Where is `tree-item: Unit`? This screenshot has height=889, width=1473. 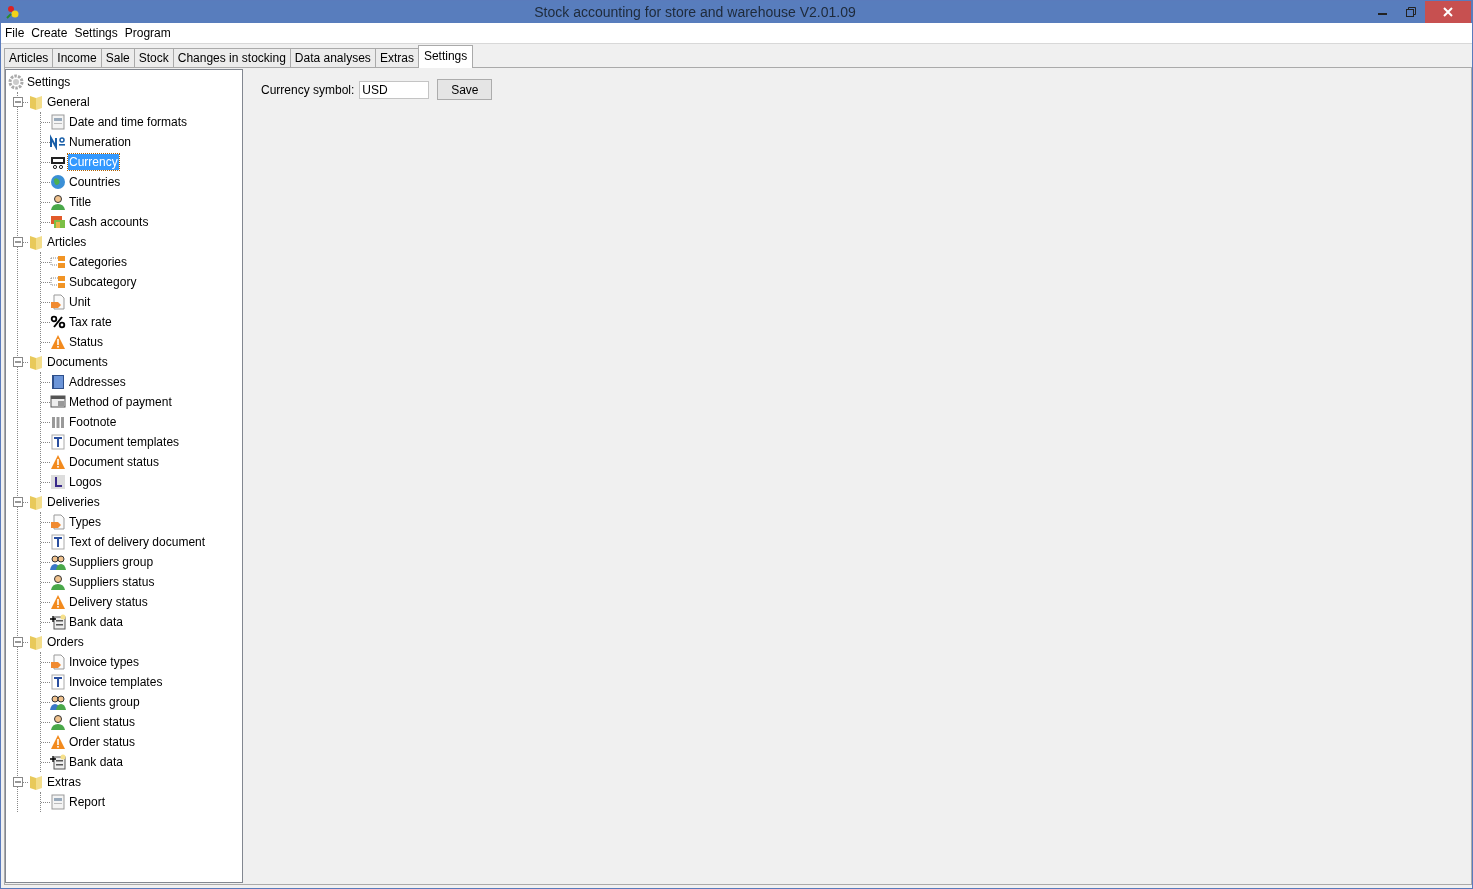
tree-item: Unit is located at coordinates (80, 302).